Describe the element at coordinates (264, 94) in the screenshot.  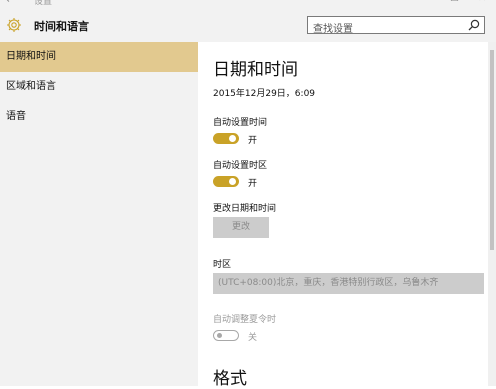
I see `current-datetime: 2015年12月29日，6:09` at that location.